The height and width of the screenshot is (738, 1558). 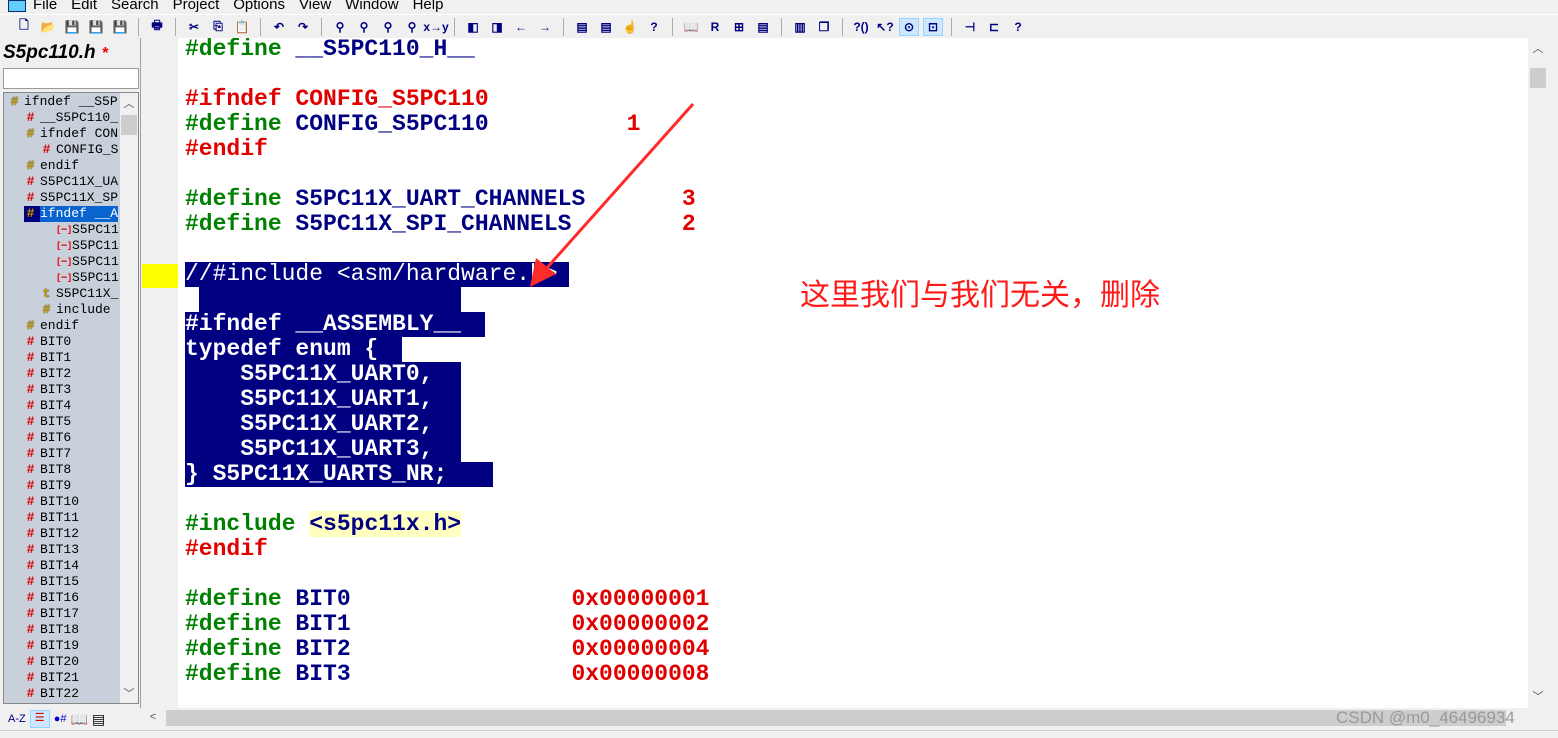 What do you see at coordinates (980, 295) in the screenshot?
I see `annotation-note: 这里我们与我们无关，删除` at bounding box center [980, 295].